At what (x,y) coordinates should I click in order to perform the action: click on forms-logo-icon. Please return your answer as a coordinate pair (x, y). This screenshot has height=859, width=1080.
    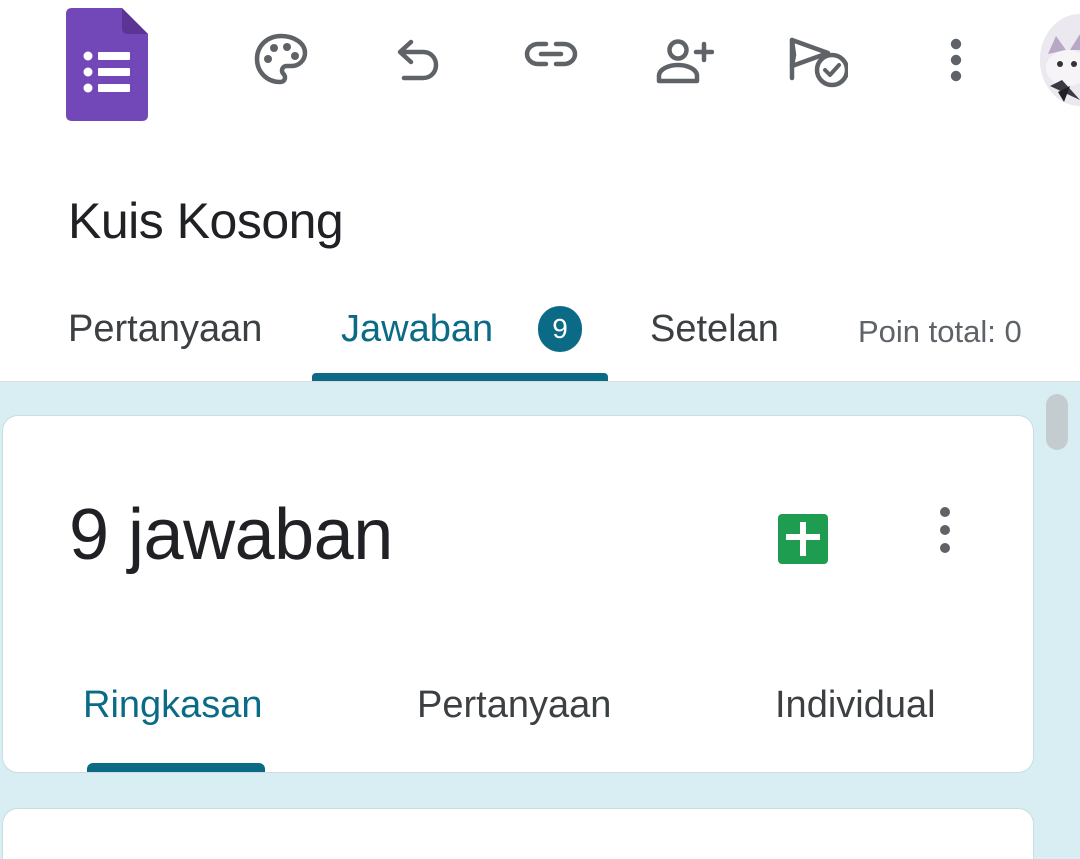
    Looking at the image, I should click on (107, 64).